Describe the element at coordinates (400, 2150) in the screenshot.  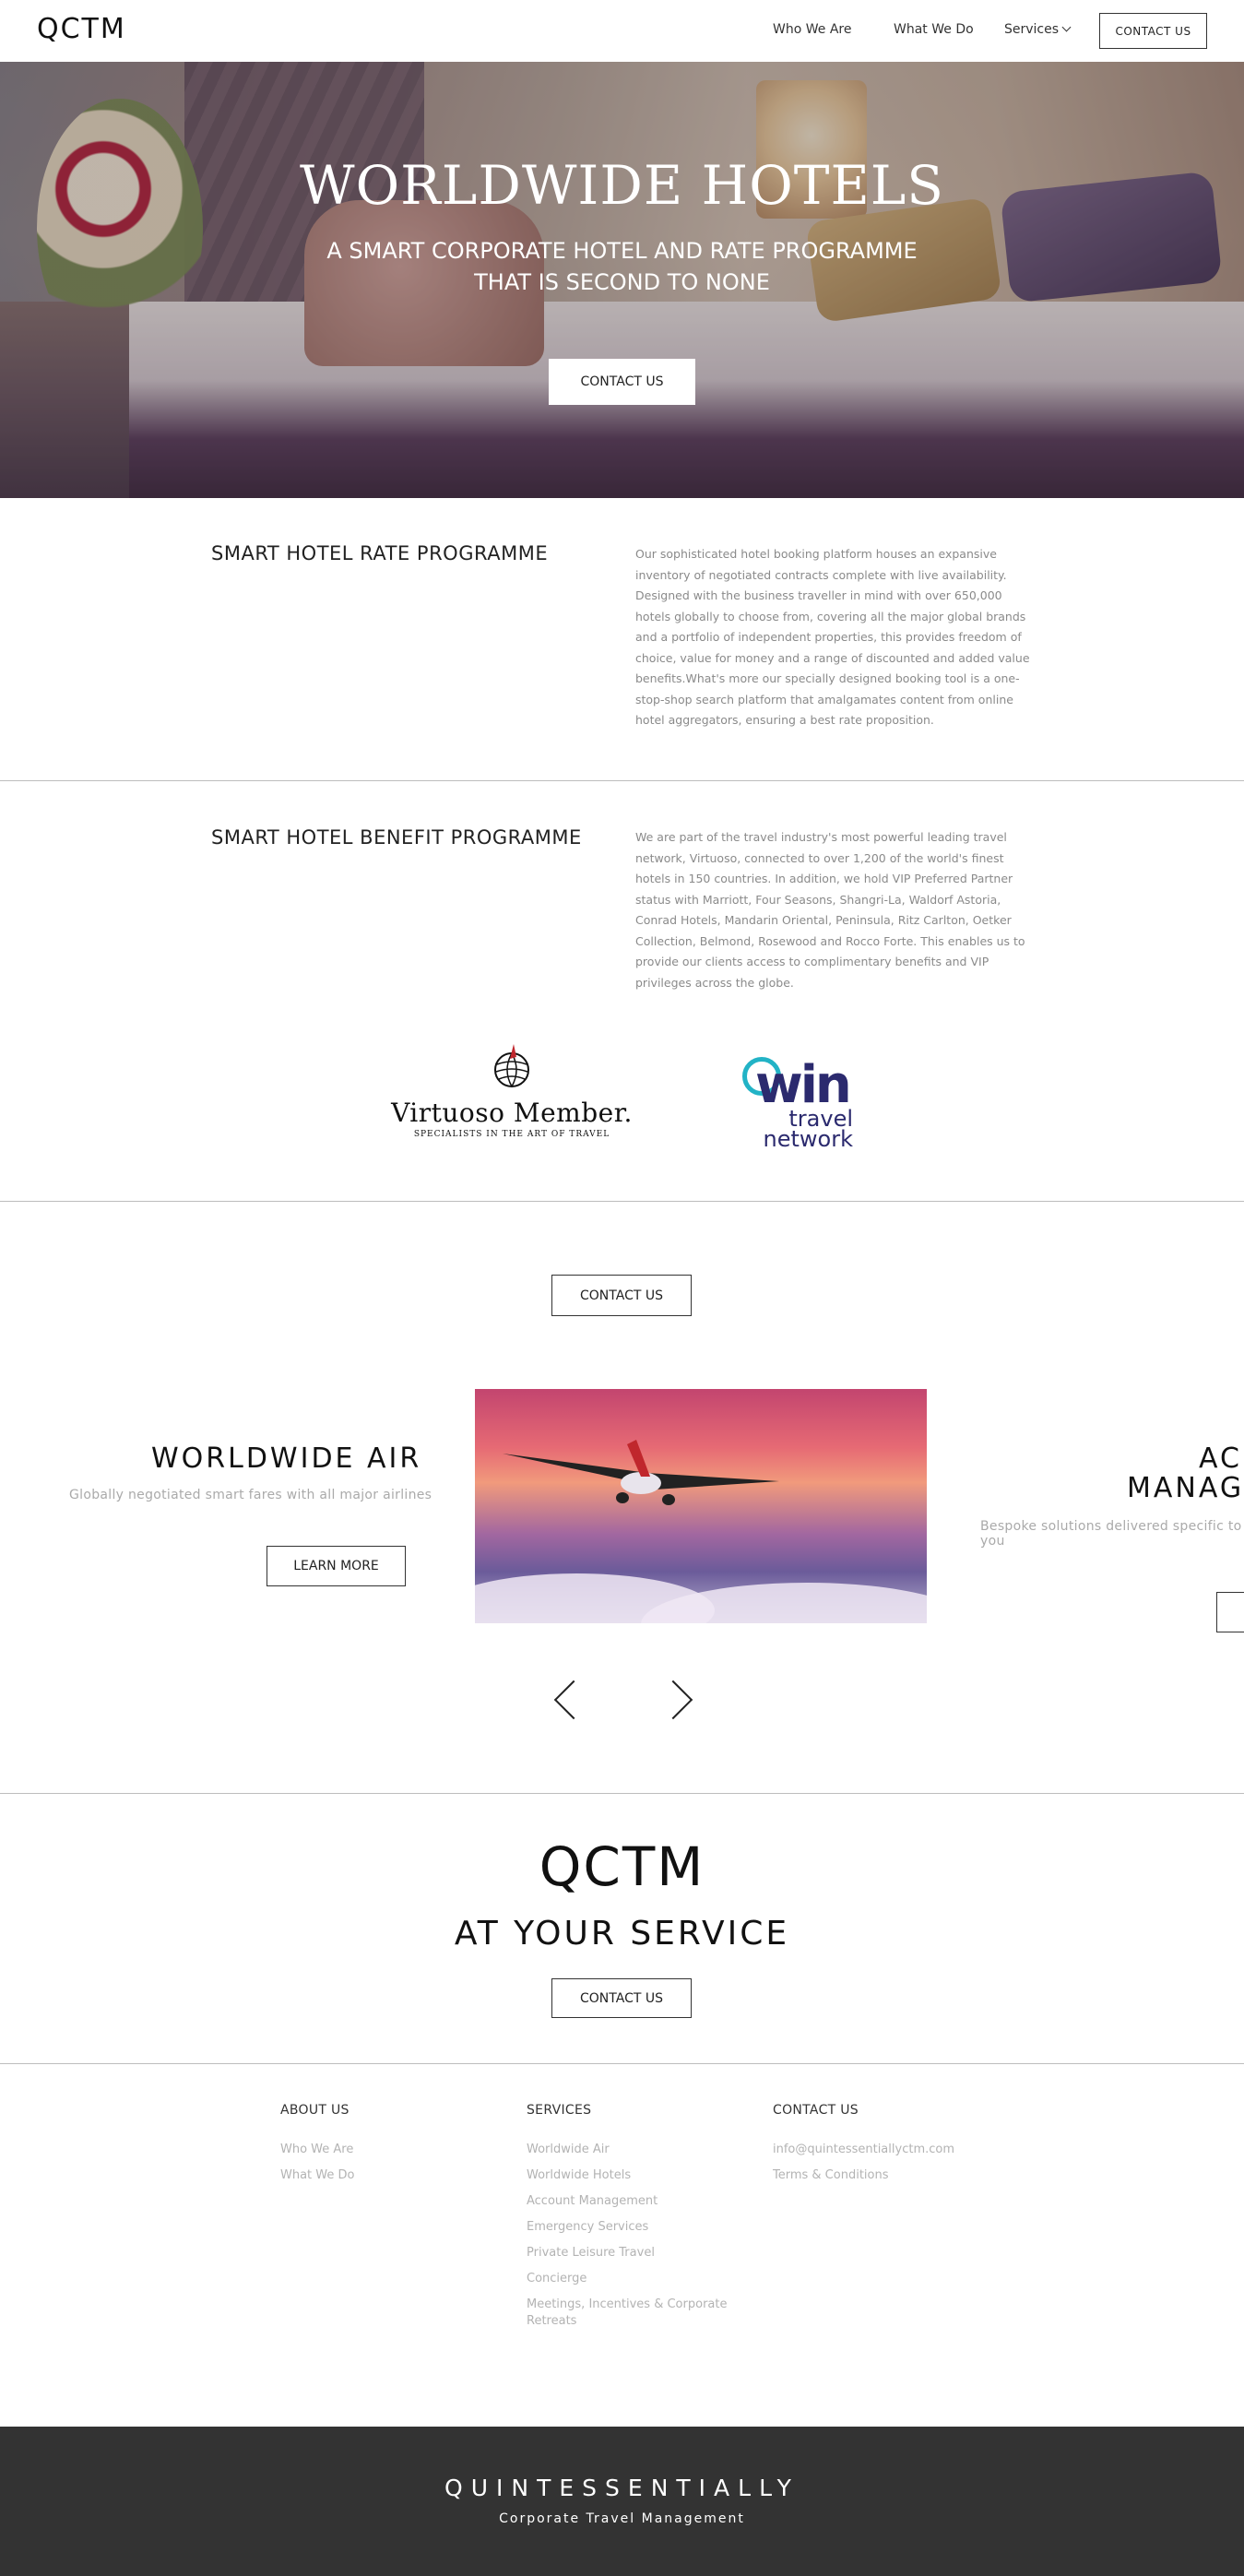
I see `footer-link: Who We Are` at that location.